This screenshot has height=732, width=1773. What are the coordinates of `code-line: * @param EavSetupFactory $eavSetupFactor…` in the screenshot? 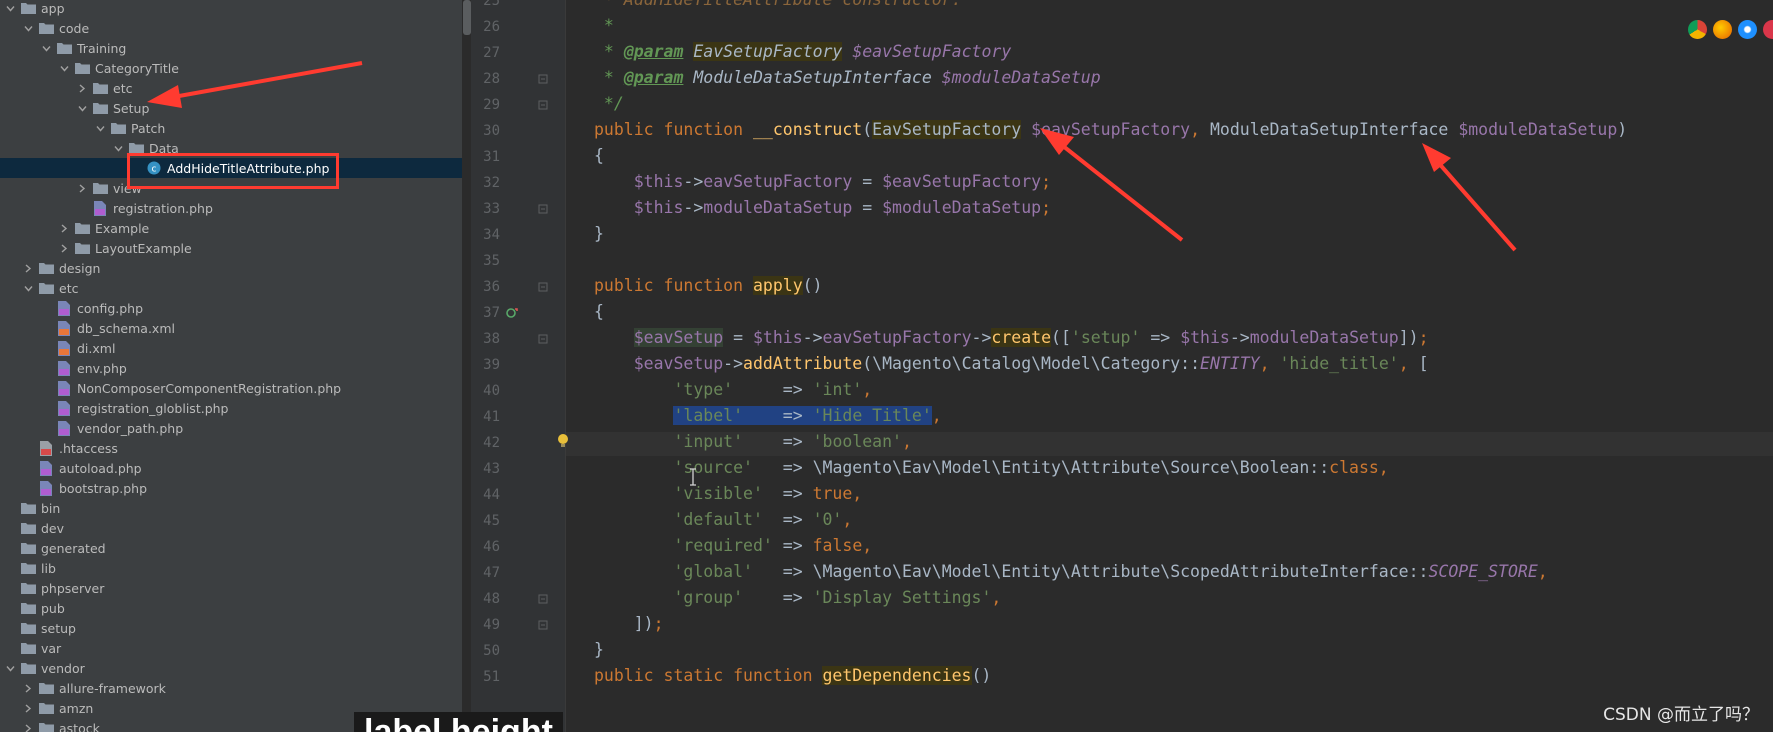 It's located at (802, 52).